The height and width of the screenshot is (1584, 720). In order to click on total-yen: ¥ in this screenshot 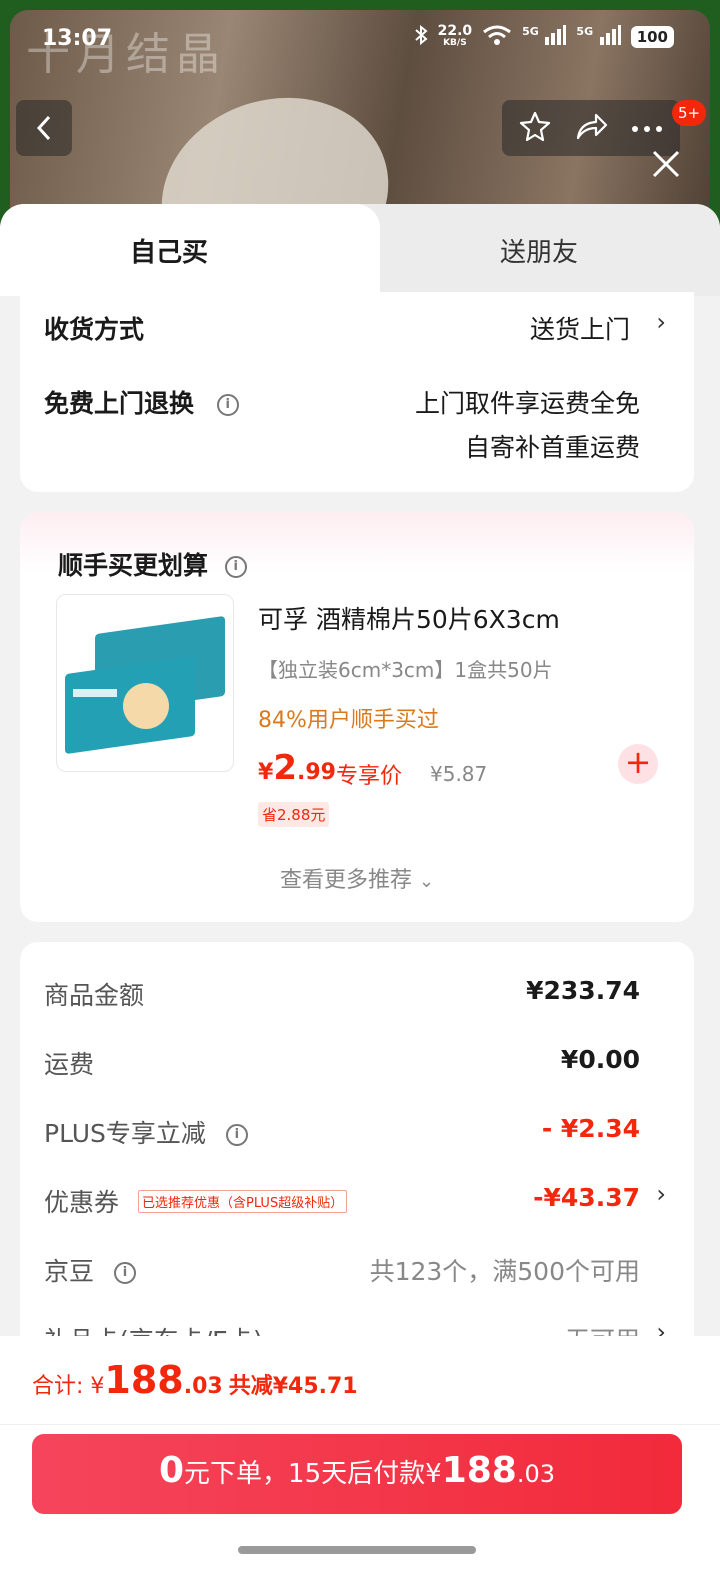, I will do `click(97, 1386)`.